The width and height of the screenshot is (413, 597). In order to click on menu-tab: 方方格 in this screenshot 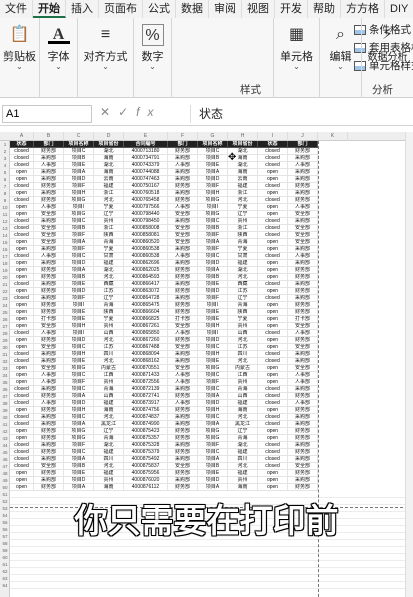, I will do `click(363, 9)`.